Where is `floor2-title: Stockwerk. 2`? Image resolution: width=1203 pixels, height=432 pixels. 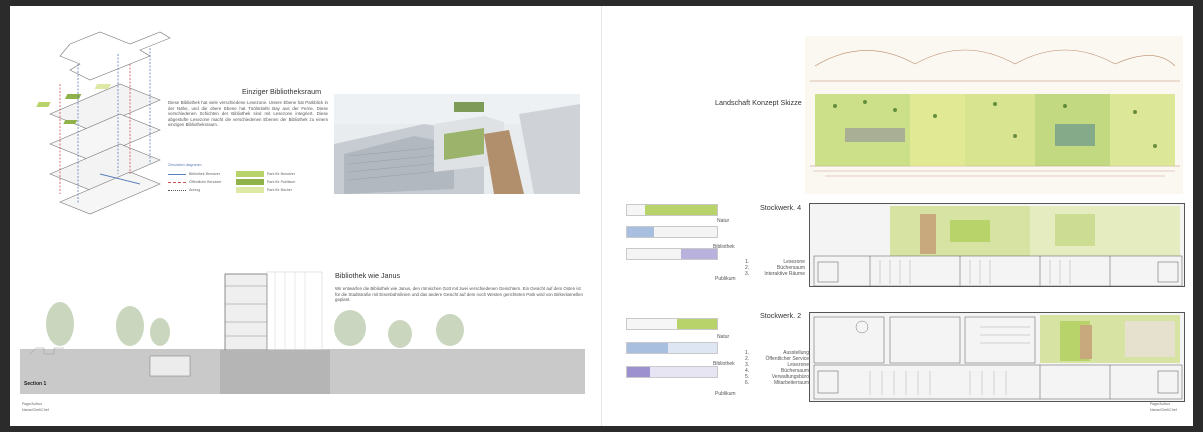 floor2-title: Stockwerk. 2 is located at coordinates (781, 315).